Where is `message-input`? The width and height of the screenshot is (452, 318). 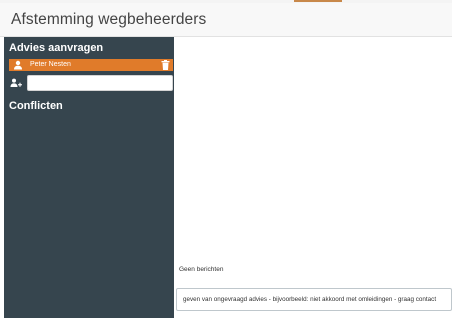 message-input is located at coordinates (314, 299).